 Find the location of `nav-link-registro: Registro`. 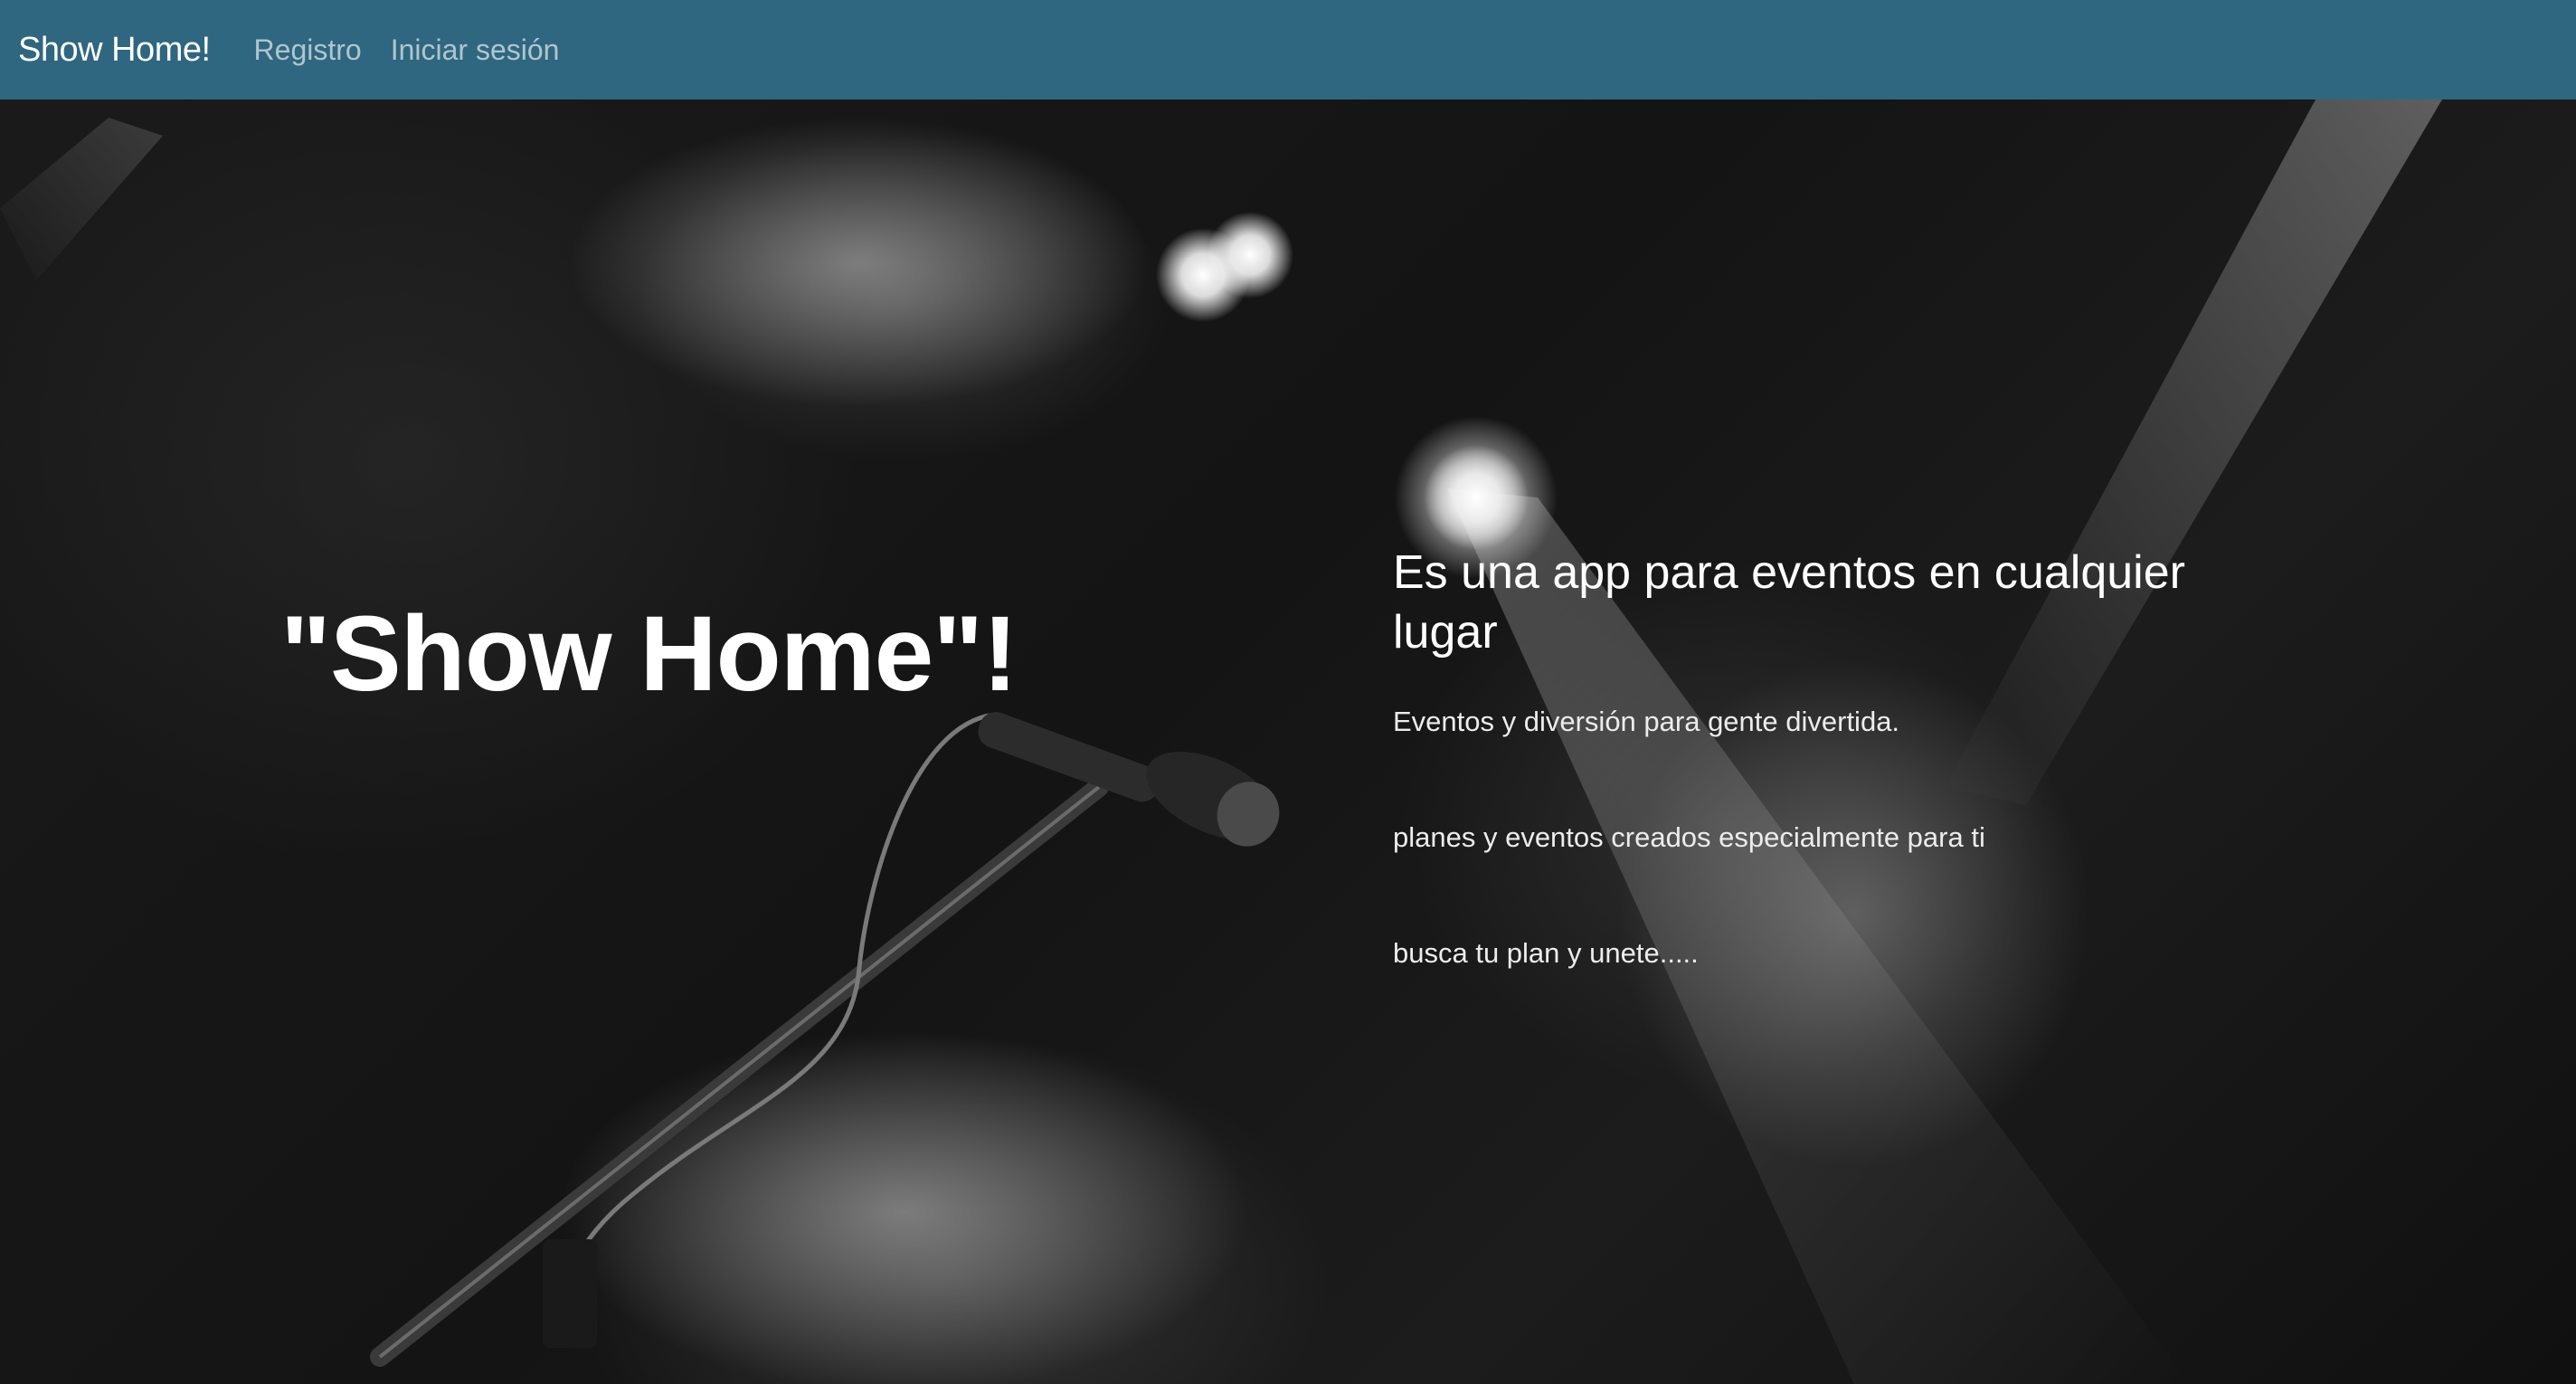

nav-link-registro: Registro is located at coordinates (308, 50).